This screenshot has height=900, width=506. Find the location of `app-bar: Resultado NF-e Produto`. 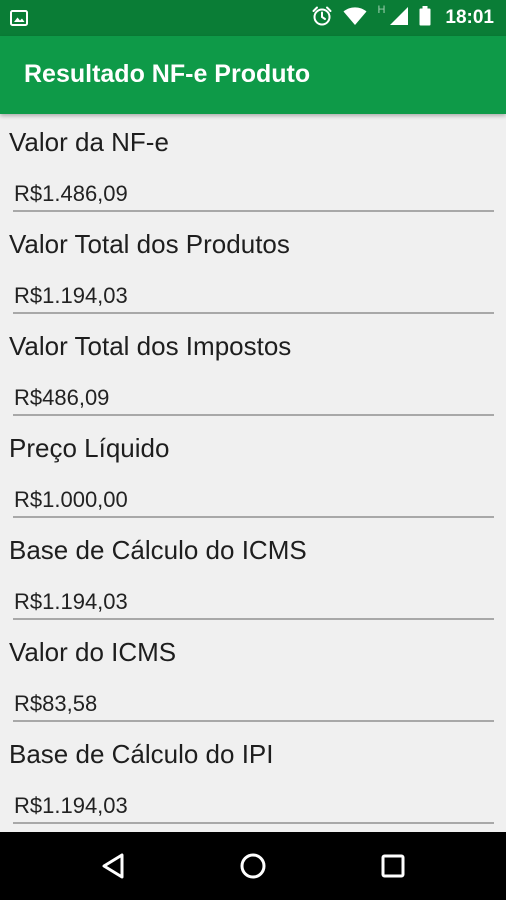

app-bar: Resultado NF-e Produto is located at coordinates (253, 75).